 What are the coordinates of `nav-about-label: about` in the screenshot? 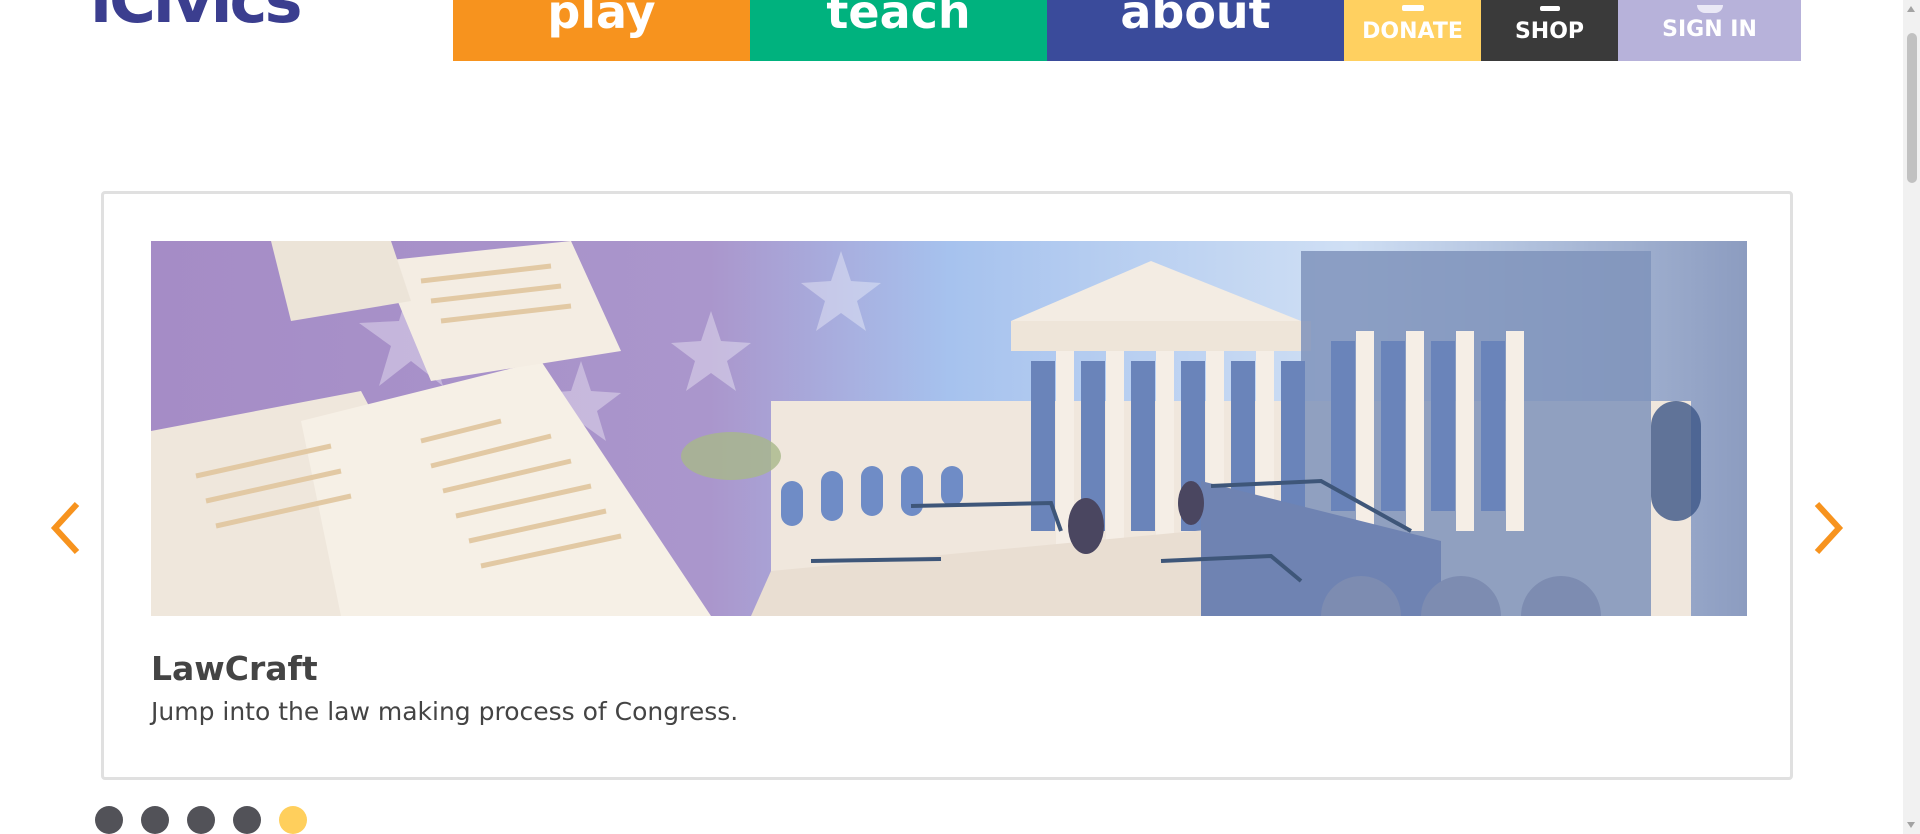 It's located at (1195, 19).